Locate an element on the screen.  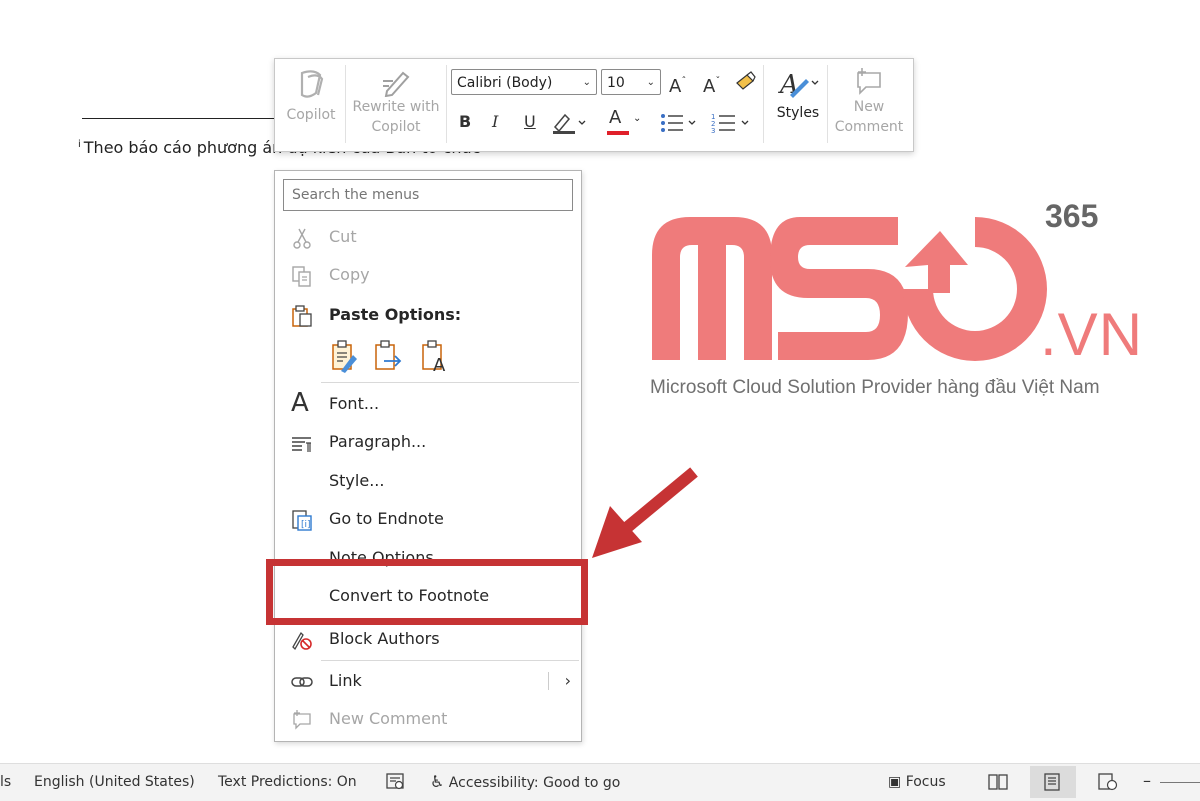
go-to-endnote-icon: [i] is located at coordinates (302, 520).